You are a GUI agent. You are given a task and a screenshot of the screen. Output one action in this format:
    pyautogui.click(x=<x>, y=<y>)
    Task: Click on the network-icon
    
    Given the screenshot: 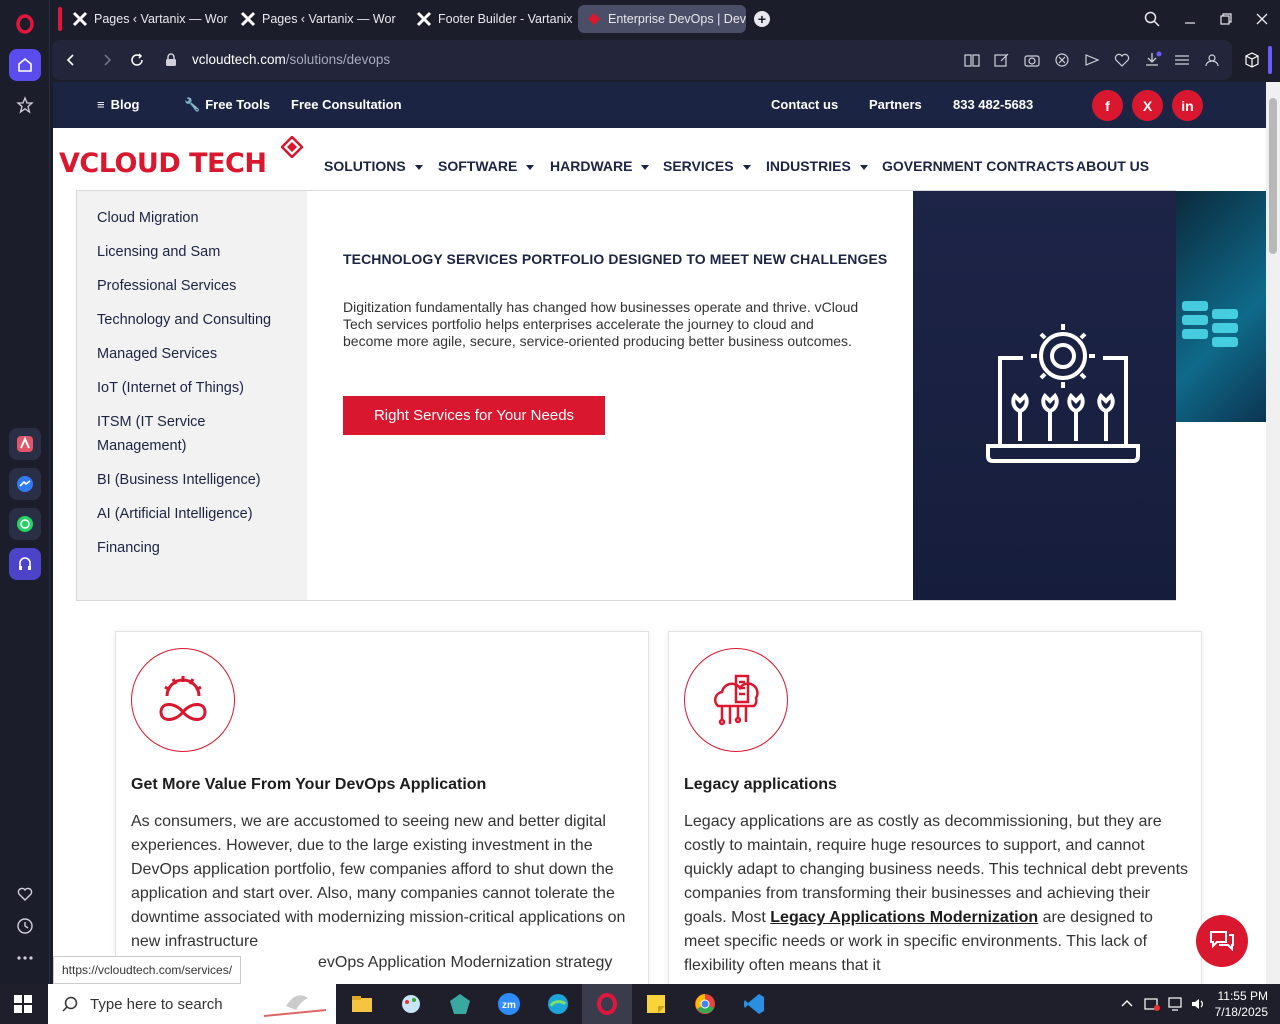 What is the action you would take?
    pyautogui.click(x=1176, y=1004)
    